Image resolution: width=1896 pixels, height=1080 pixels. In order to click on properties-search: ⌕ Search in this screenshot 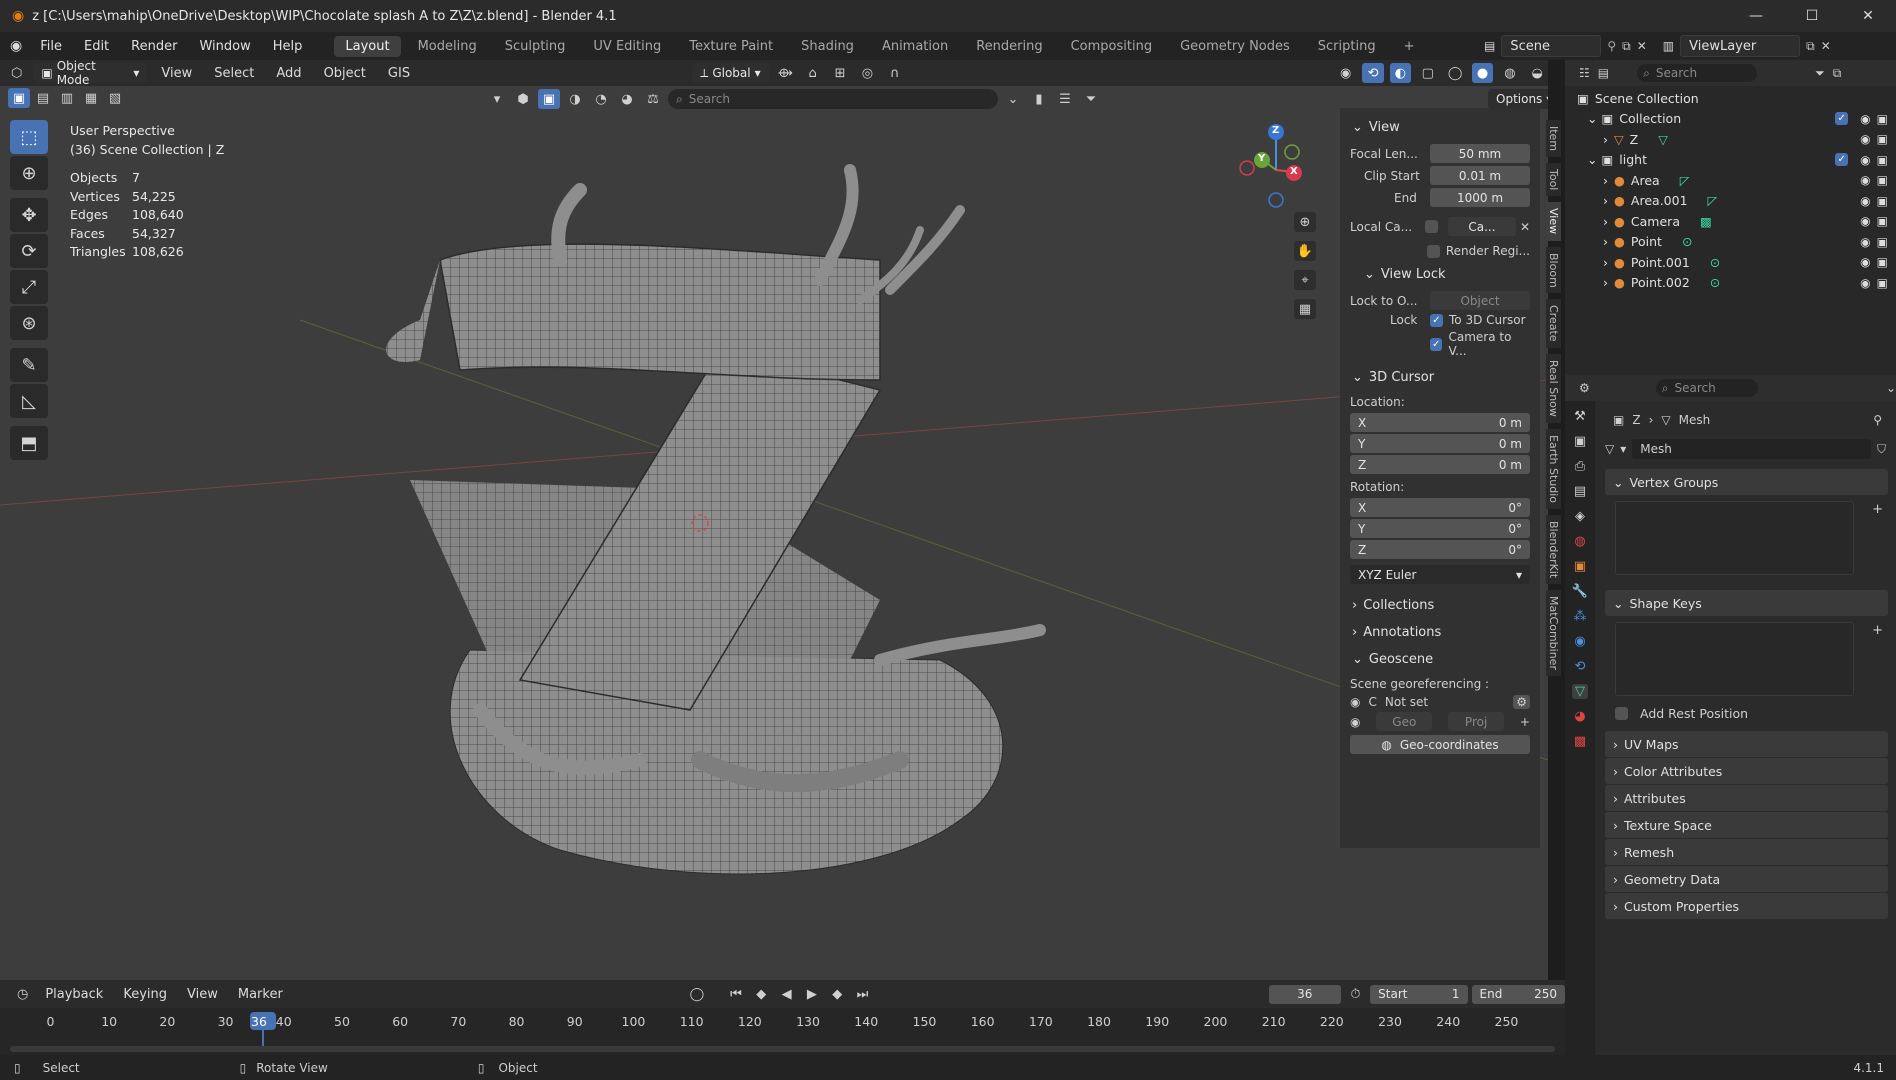, I will do `click(1706, 388)`.